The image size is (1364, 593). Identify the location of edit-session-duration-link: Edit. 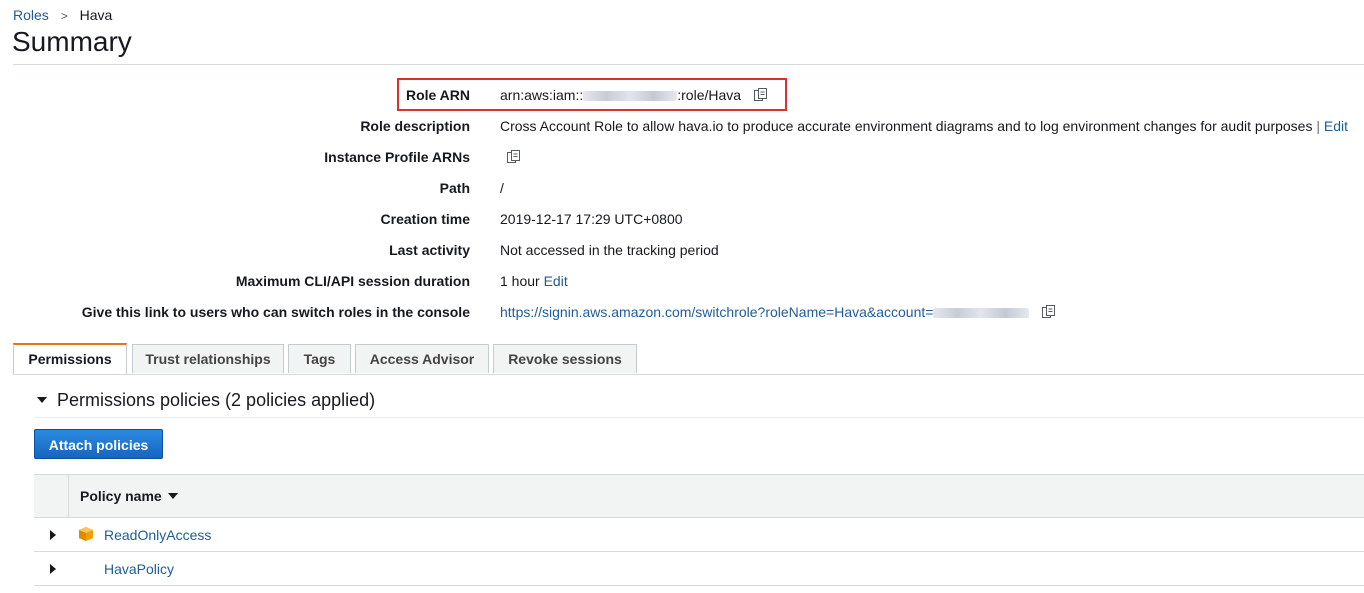
(556, 281).